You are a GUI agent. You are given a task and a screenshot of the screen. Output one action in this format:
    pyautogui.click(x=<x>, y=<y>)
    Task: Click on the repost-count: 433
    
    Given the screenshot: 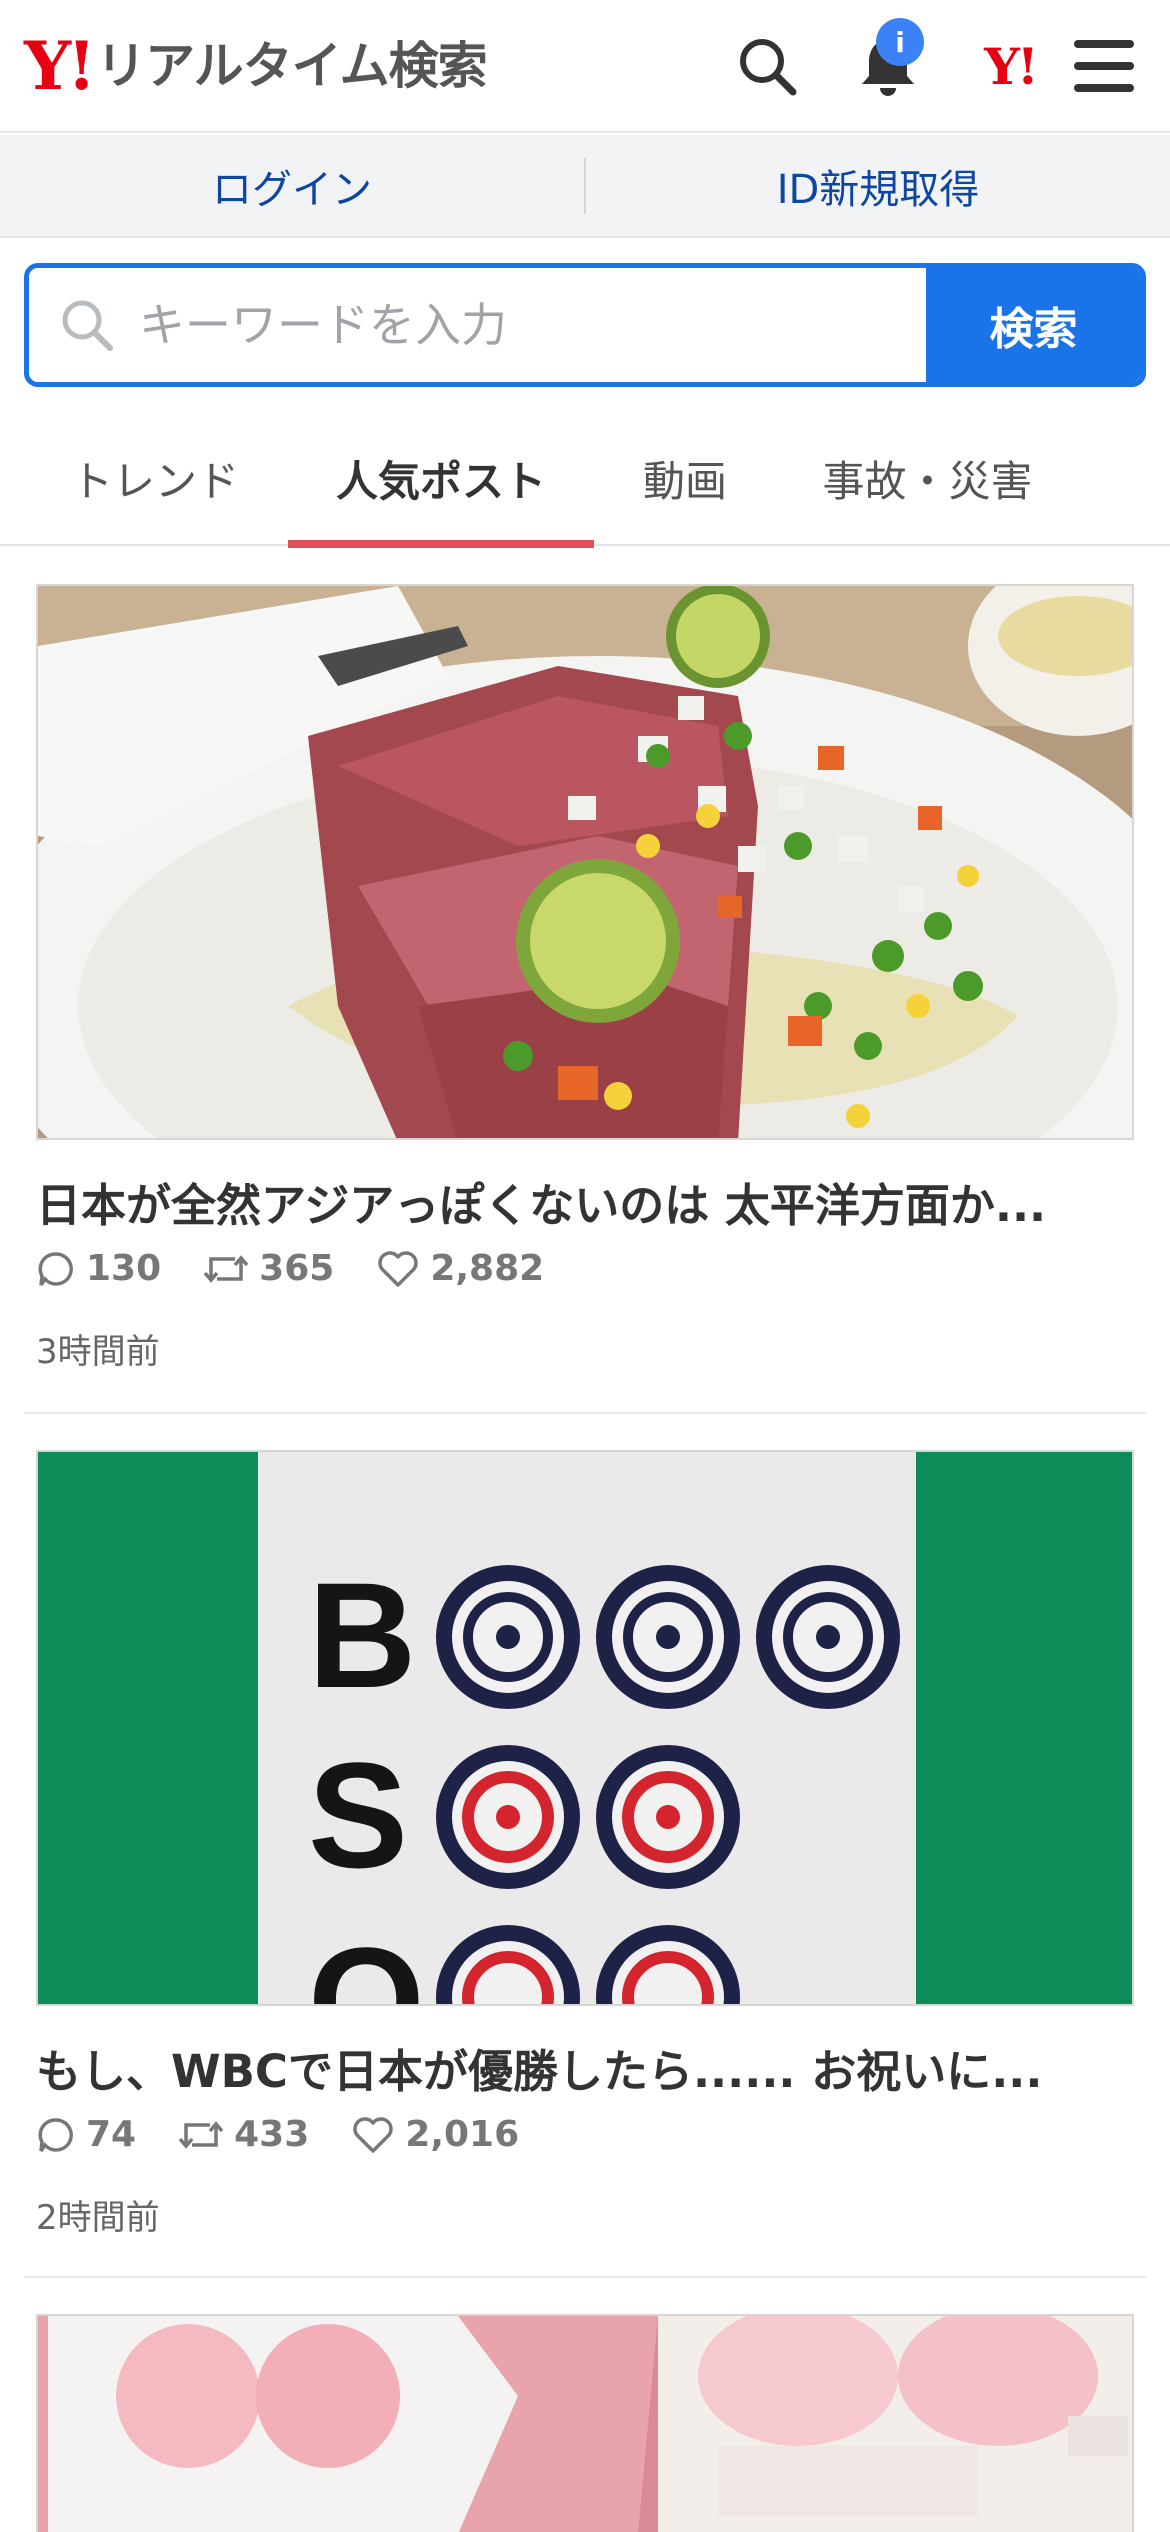 What is the action you would take?
    pyautogui.click(x=243, y=2134)
    